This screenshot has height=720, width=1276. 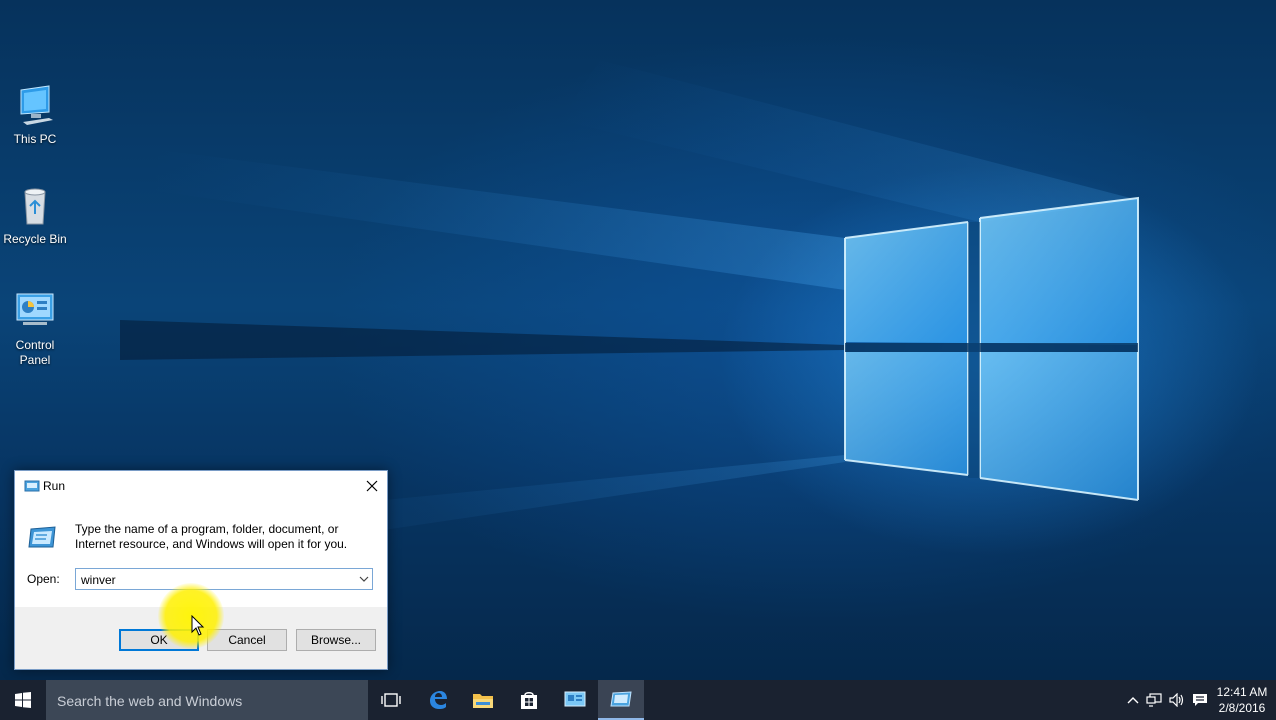 I want to click on action-center-button, so click(x=1200, y=700).